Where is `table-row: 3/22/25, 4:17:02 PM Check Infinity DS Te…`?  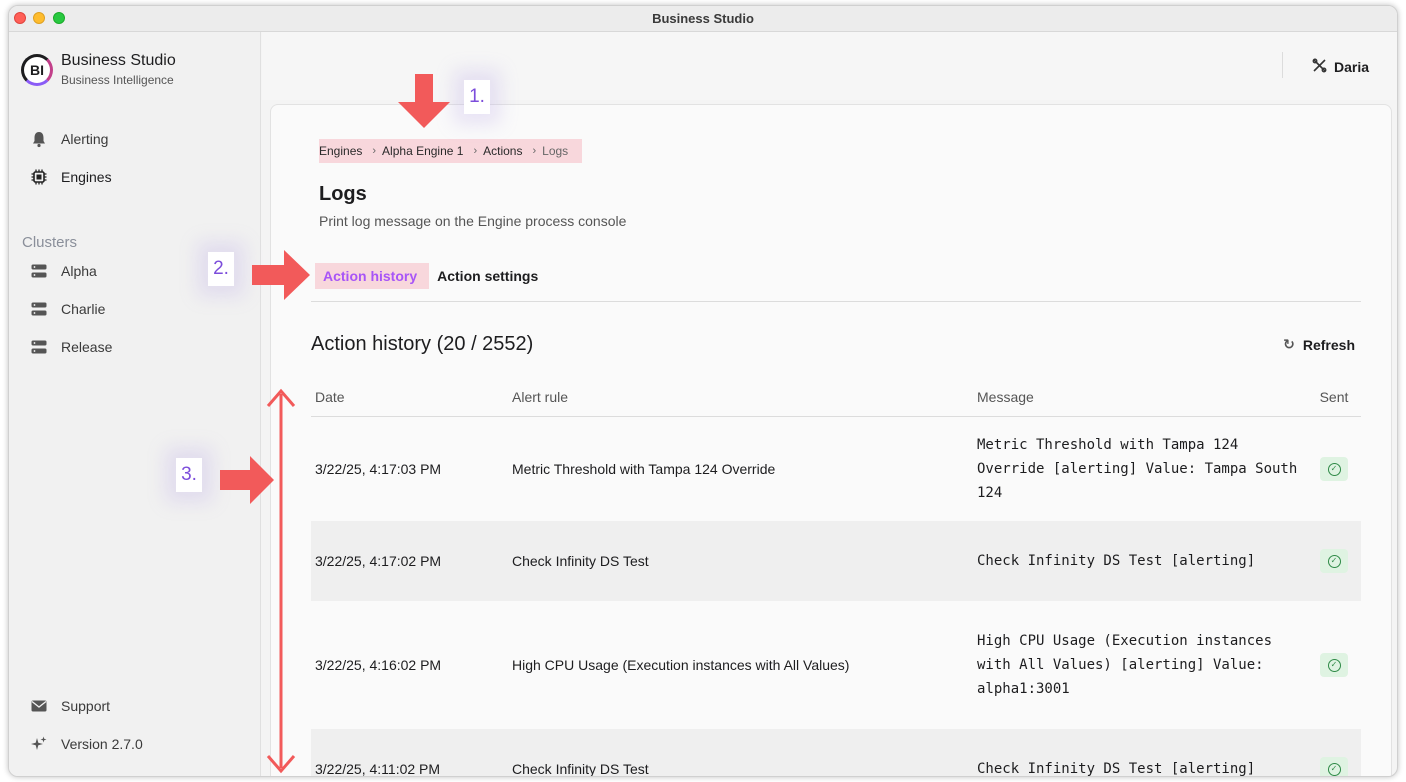 table-row: 3/22/25, 4:17:02 PM Check Infinity DS Te… is located at coordinates (836, 561).